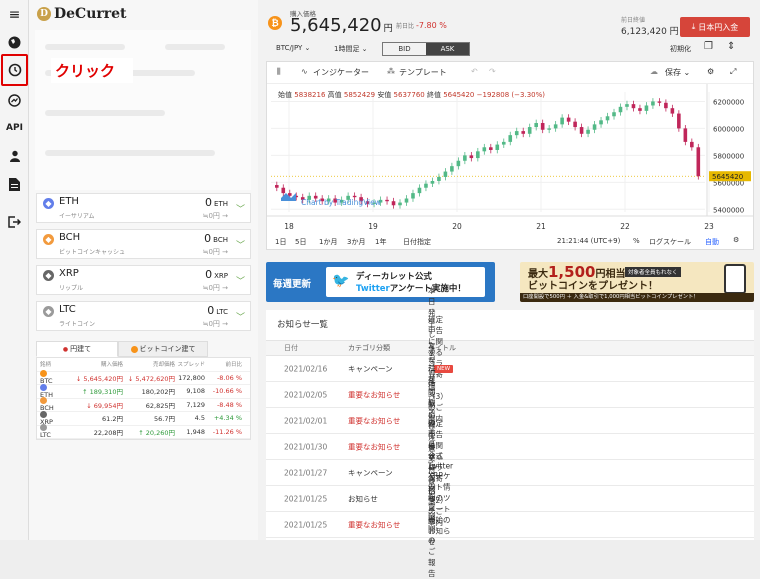 The width and height of the screenshot is (760, 579). What do you see at coordinates (391, 71) in the screenshot?
I see `template-icon: ⁂` at bounding box center [391, 71].